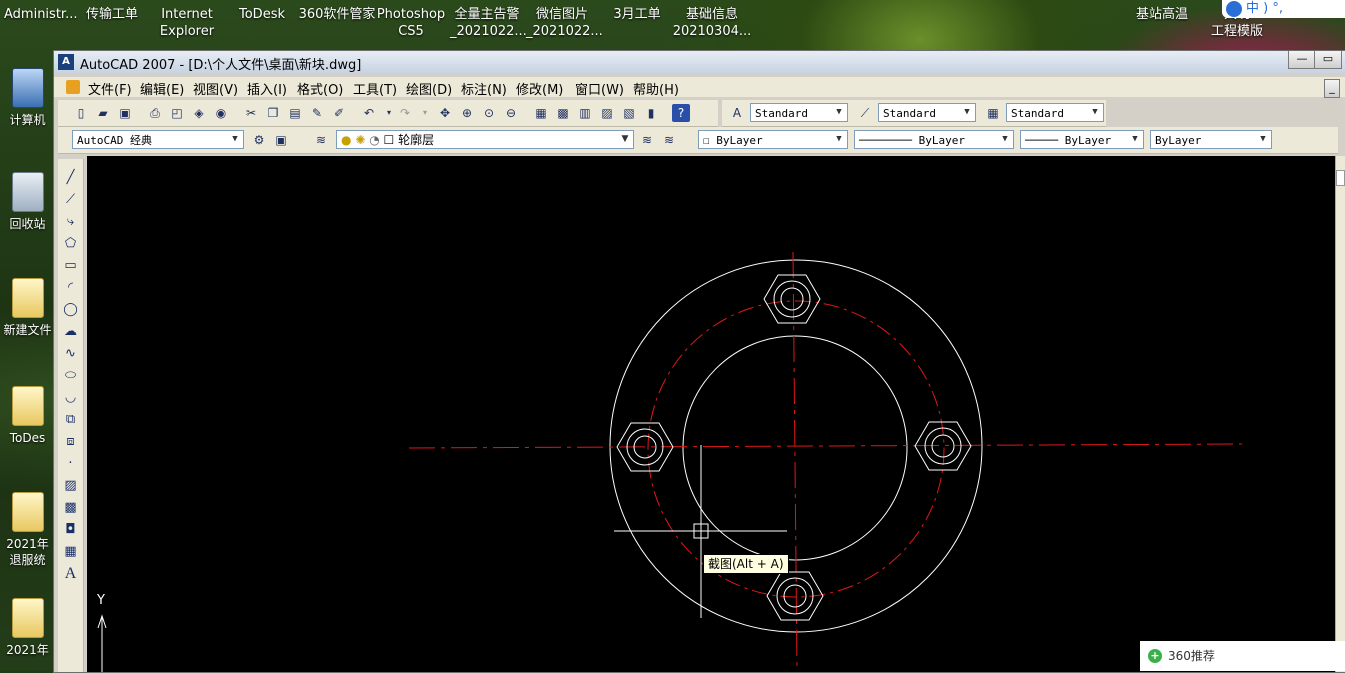 The height and width of the screenshot is (673, 1345). What do you see at coordinates (1242, 656) in the screenshot?
I see `notification-360: + 360推荐` at bounding box center [1242, 656].